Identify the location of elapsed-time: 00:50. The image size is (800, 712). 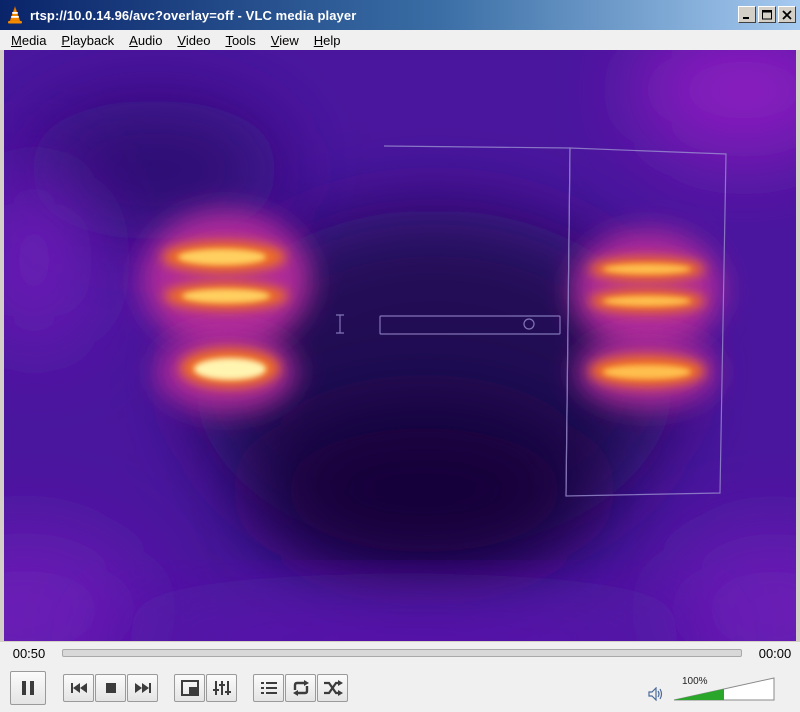
(29, 653).